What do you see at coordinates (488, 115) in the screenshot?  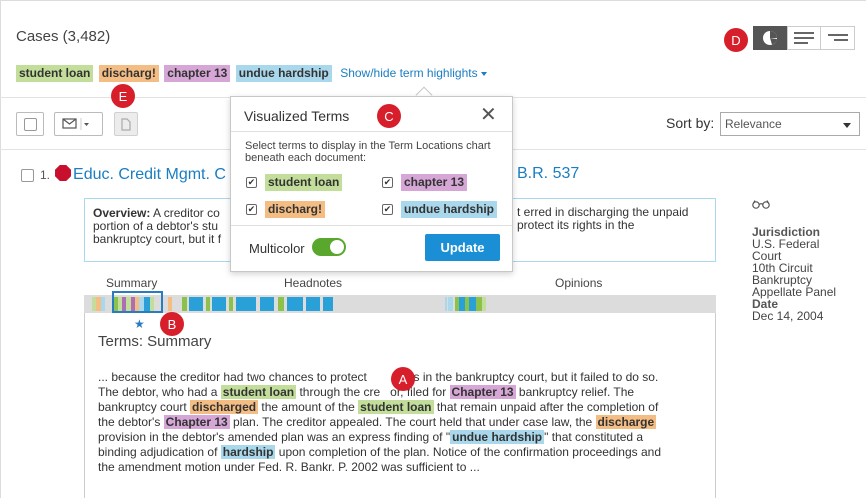 I see `close-icon: ✕` at bounding box center [488, 115].